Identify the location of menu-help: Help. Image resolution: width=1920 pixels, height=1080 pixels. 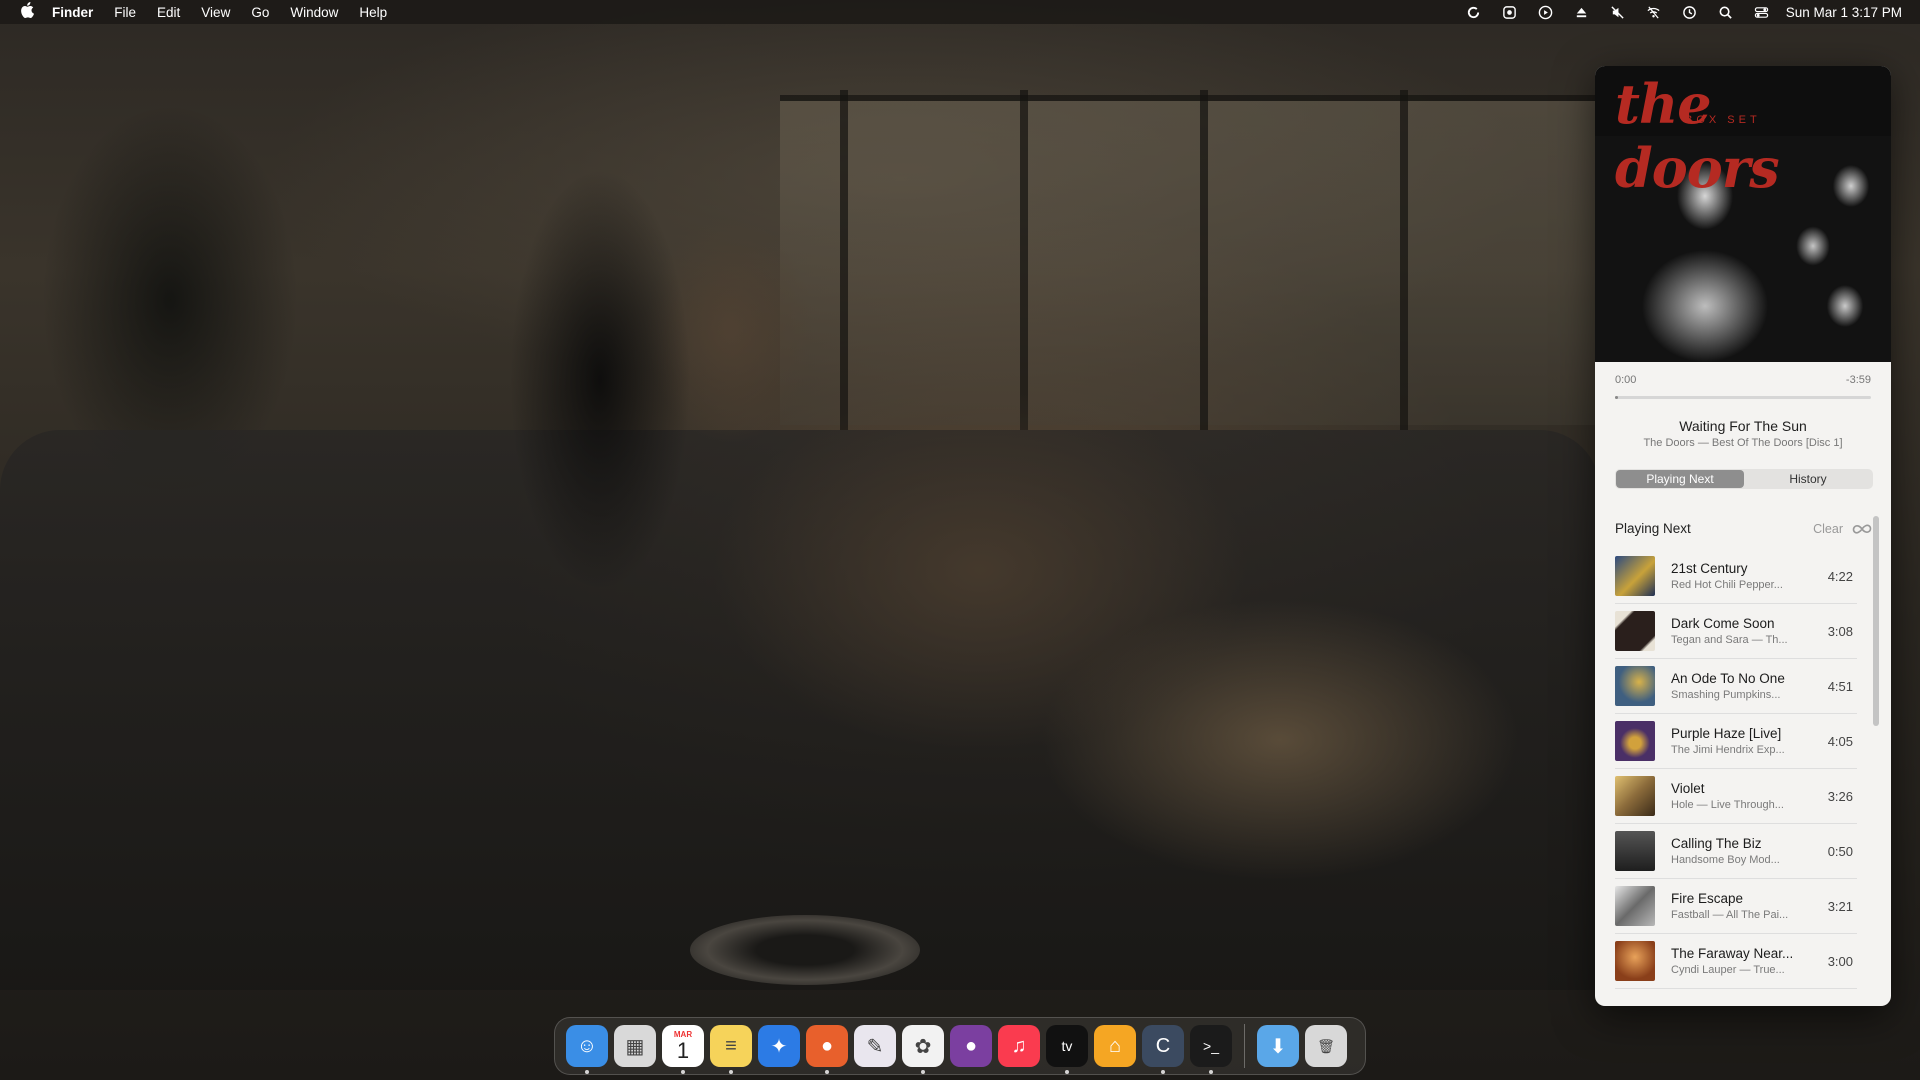
(373, 12).